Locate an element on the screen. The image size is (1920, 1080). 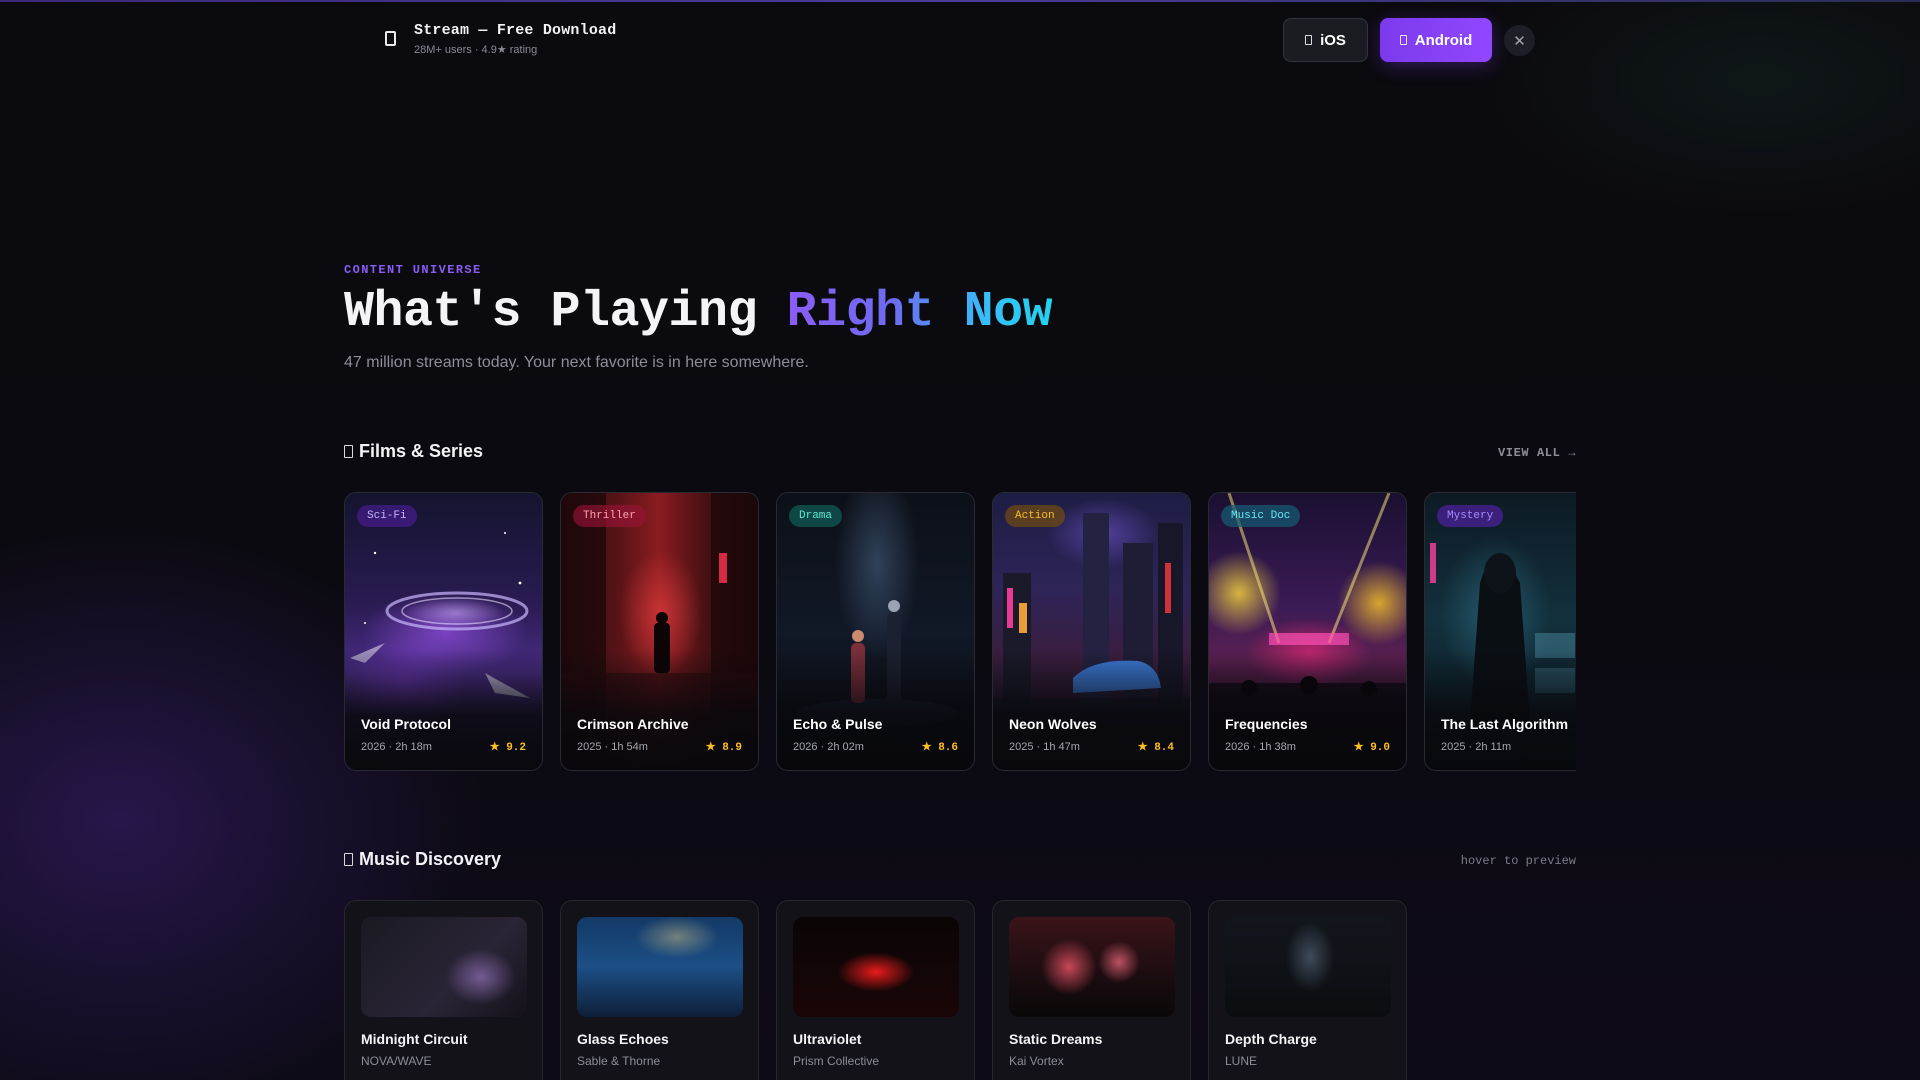
track-artist: Kai Vortex is located at coordinates (1036, 1061).